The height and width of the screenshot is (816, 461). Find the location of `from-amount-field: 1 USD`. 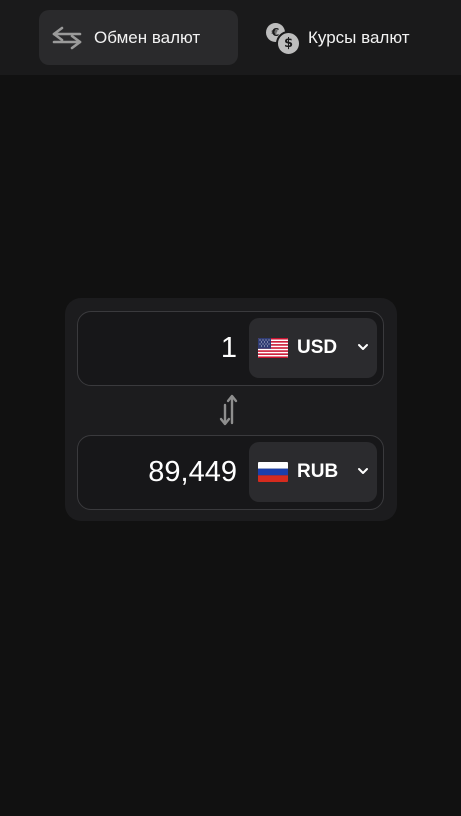

from-amount-field: 1 USD is located at coordinates (230, 348).